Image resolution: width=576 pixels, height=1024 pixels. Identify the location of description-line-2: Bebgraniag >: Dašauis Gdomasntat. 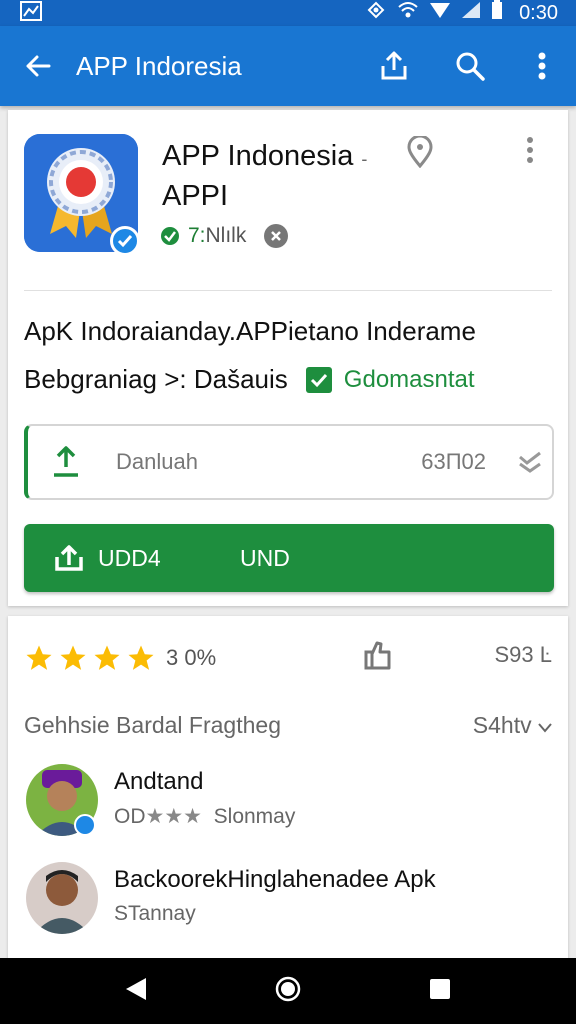
(249, 379).